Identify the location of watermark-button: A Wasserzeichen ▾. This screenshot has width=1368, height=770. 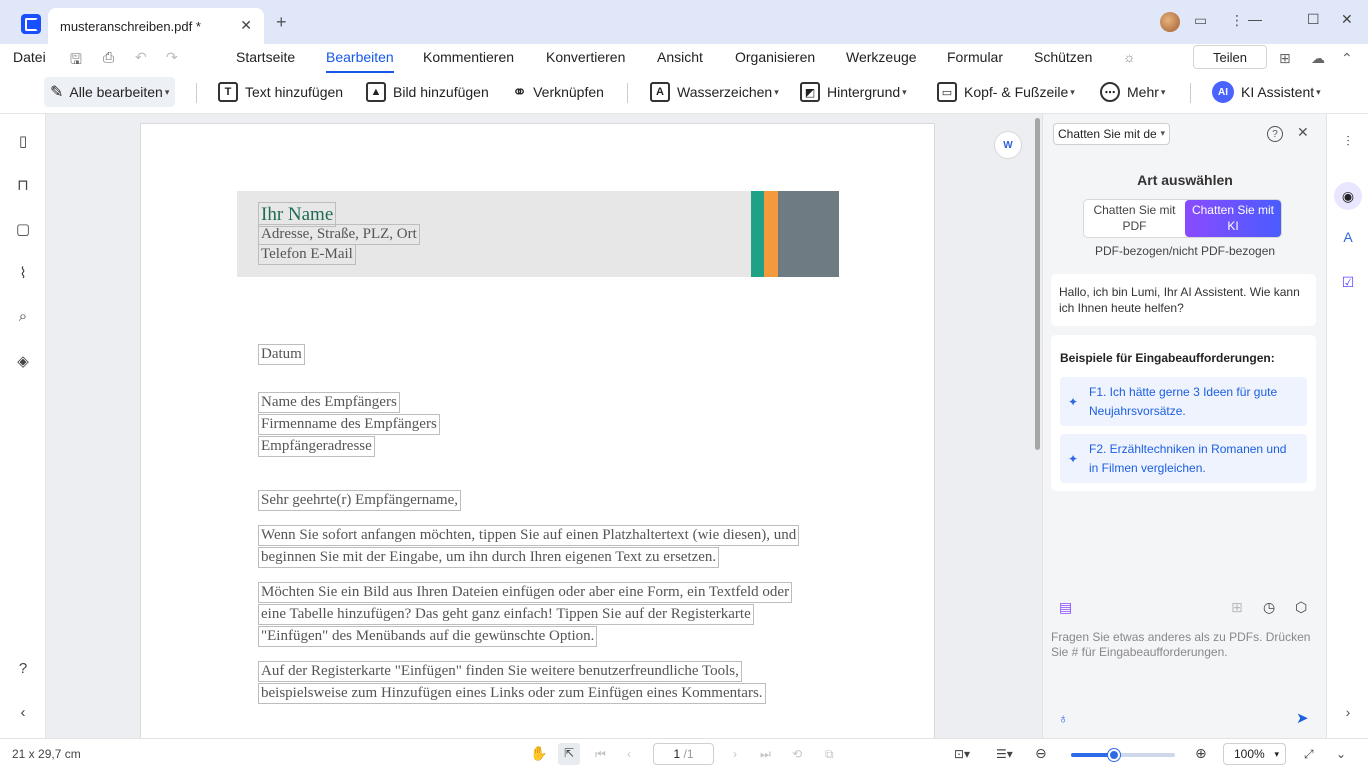
(714, 92).